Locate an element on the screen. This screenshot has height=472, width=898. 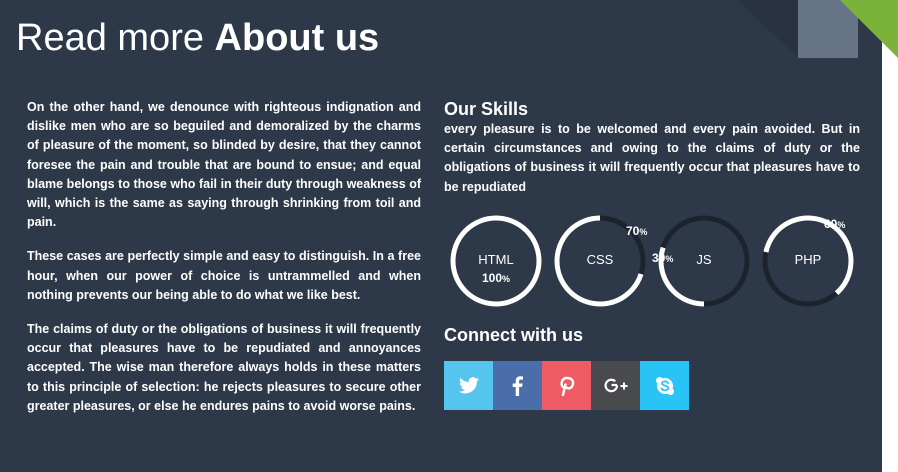
skill-percent: 70% is located at coordinates (637, 231).